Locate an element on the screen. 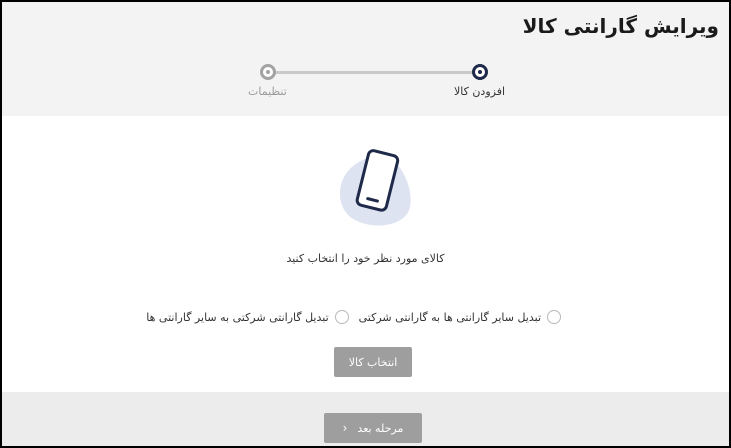 The height and width of the screenshot is (448, 731). radio-option-other-to-company: تبدیل سایر گارانتی ها به گارانتی شرکتی is located at coordinates (460, 317).